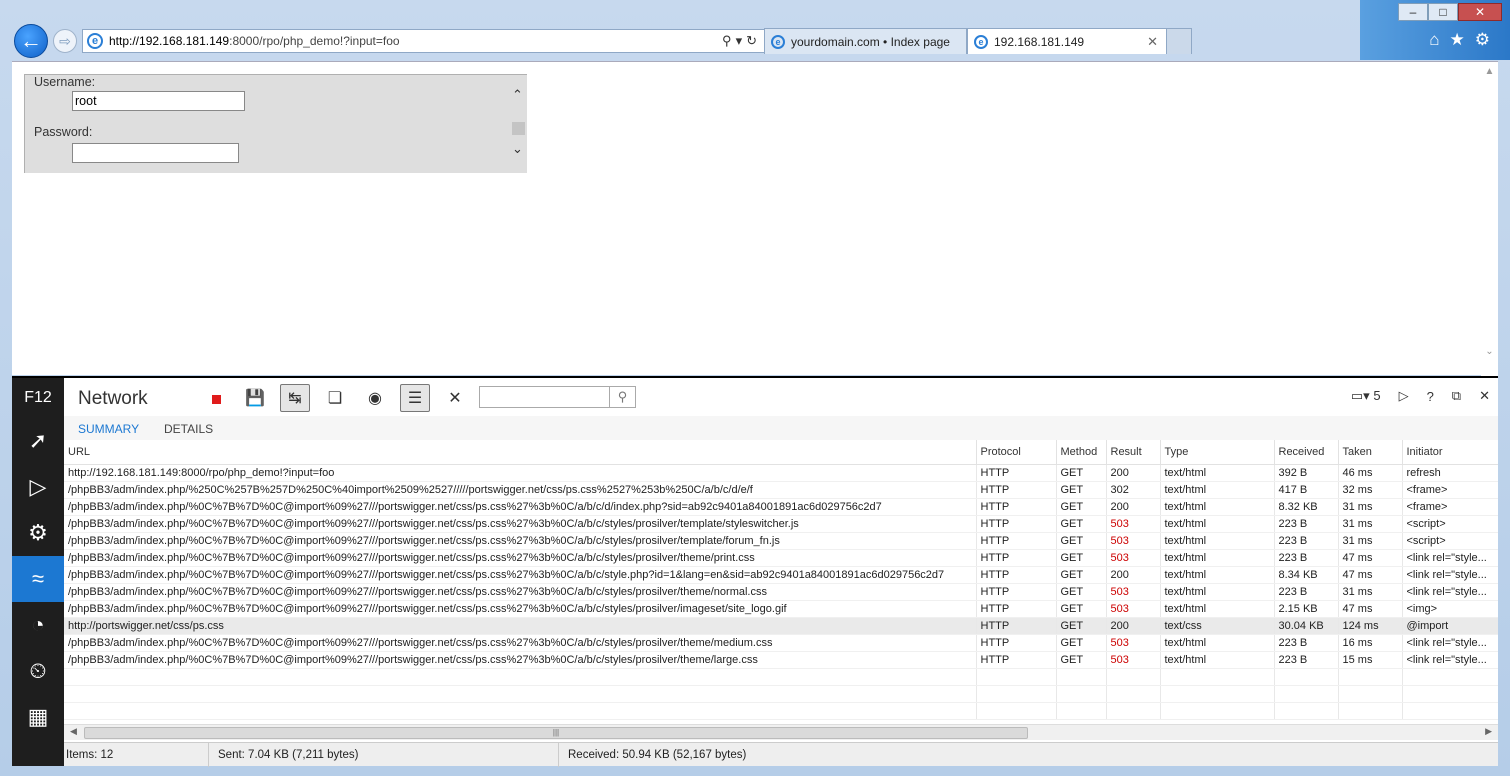 This screenshot has height=776, width=1510. I want to click on help-icon: ?, so click(1430, 396).